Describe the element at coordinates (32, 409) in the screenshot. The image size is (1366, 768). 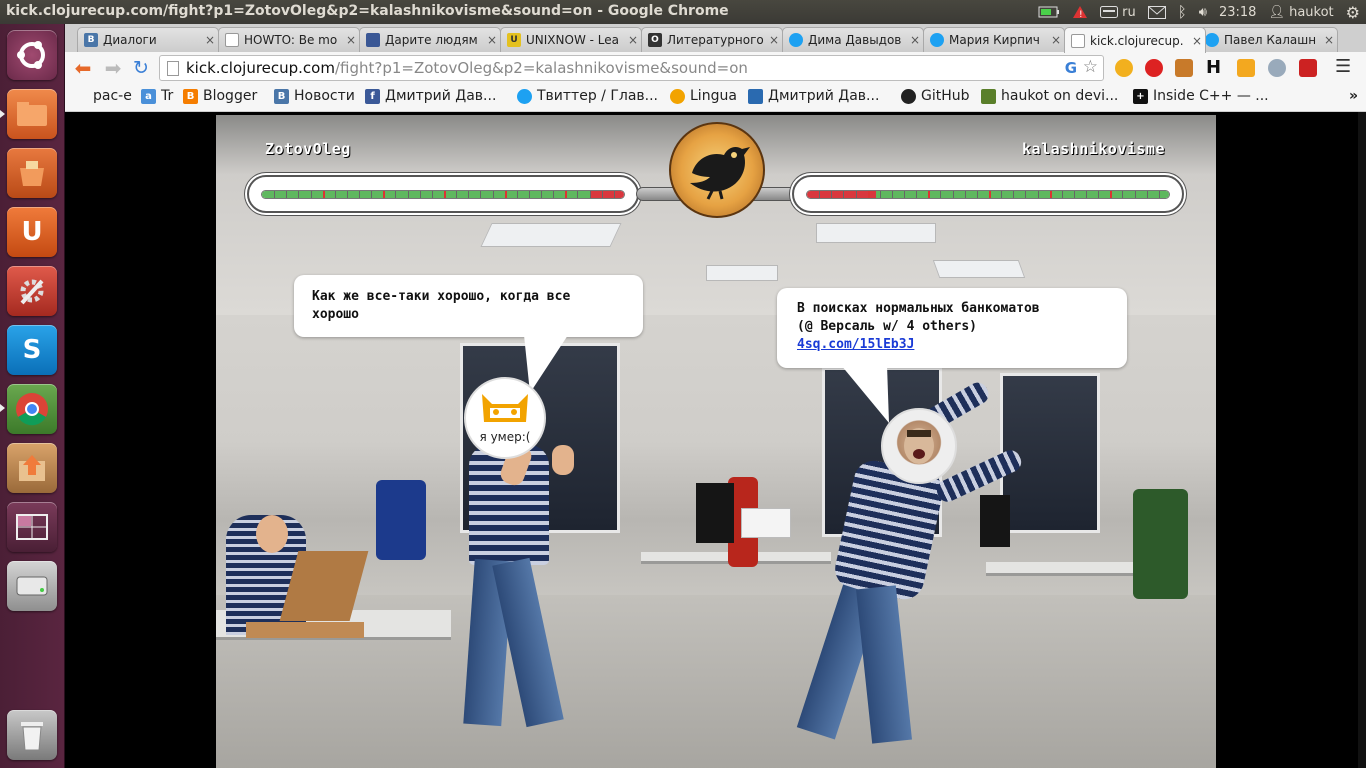
I see `chrome-icon` at that location.